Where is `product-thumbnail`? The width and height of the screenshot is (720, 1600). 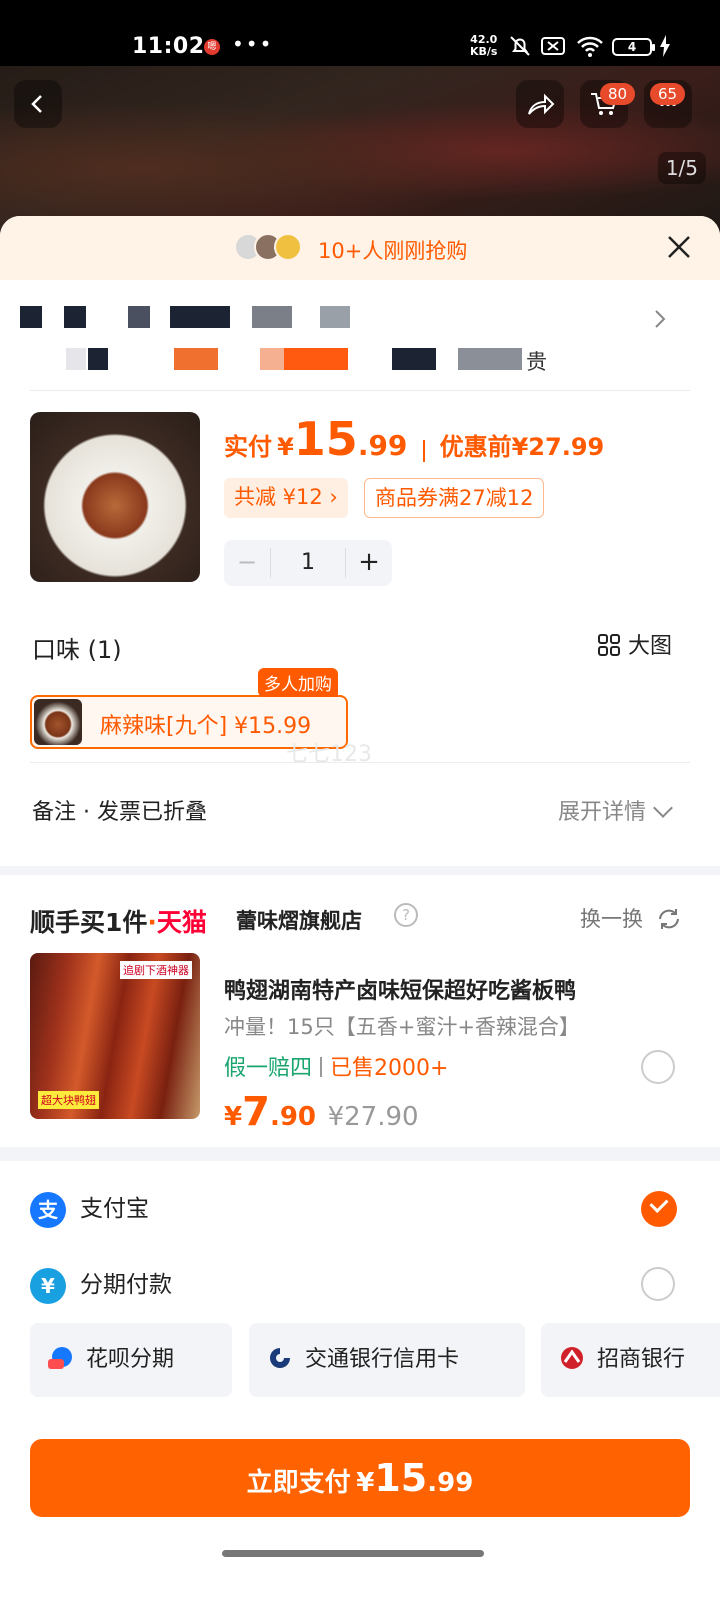
product-thumbnail is located at coordinates (115, 497).